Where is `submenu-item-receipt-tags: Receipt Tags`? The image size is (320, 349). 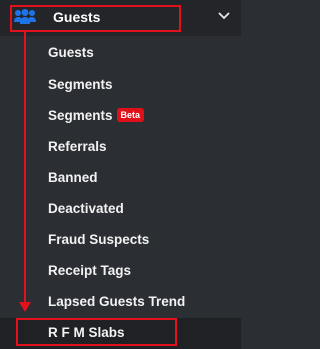
submenu-item-receipt-tags: Receipt Tags is located at coordinates (89, 271).